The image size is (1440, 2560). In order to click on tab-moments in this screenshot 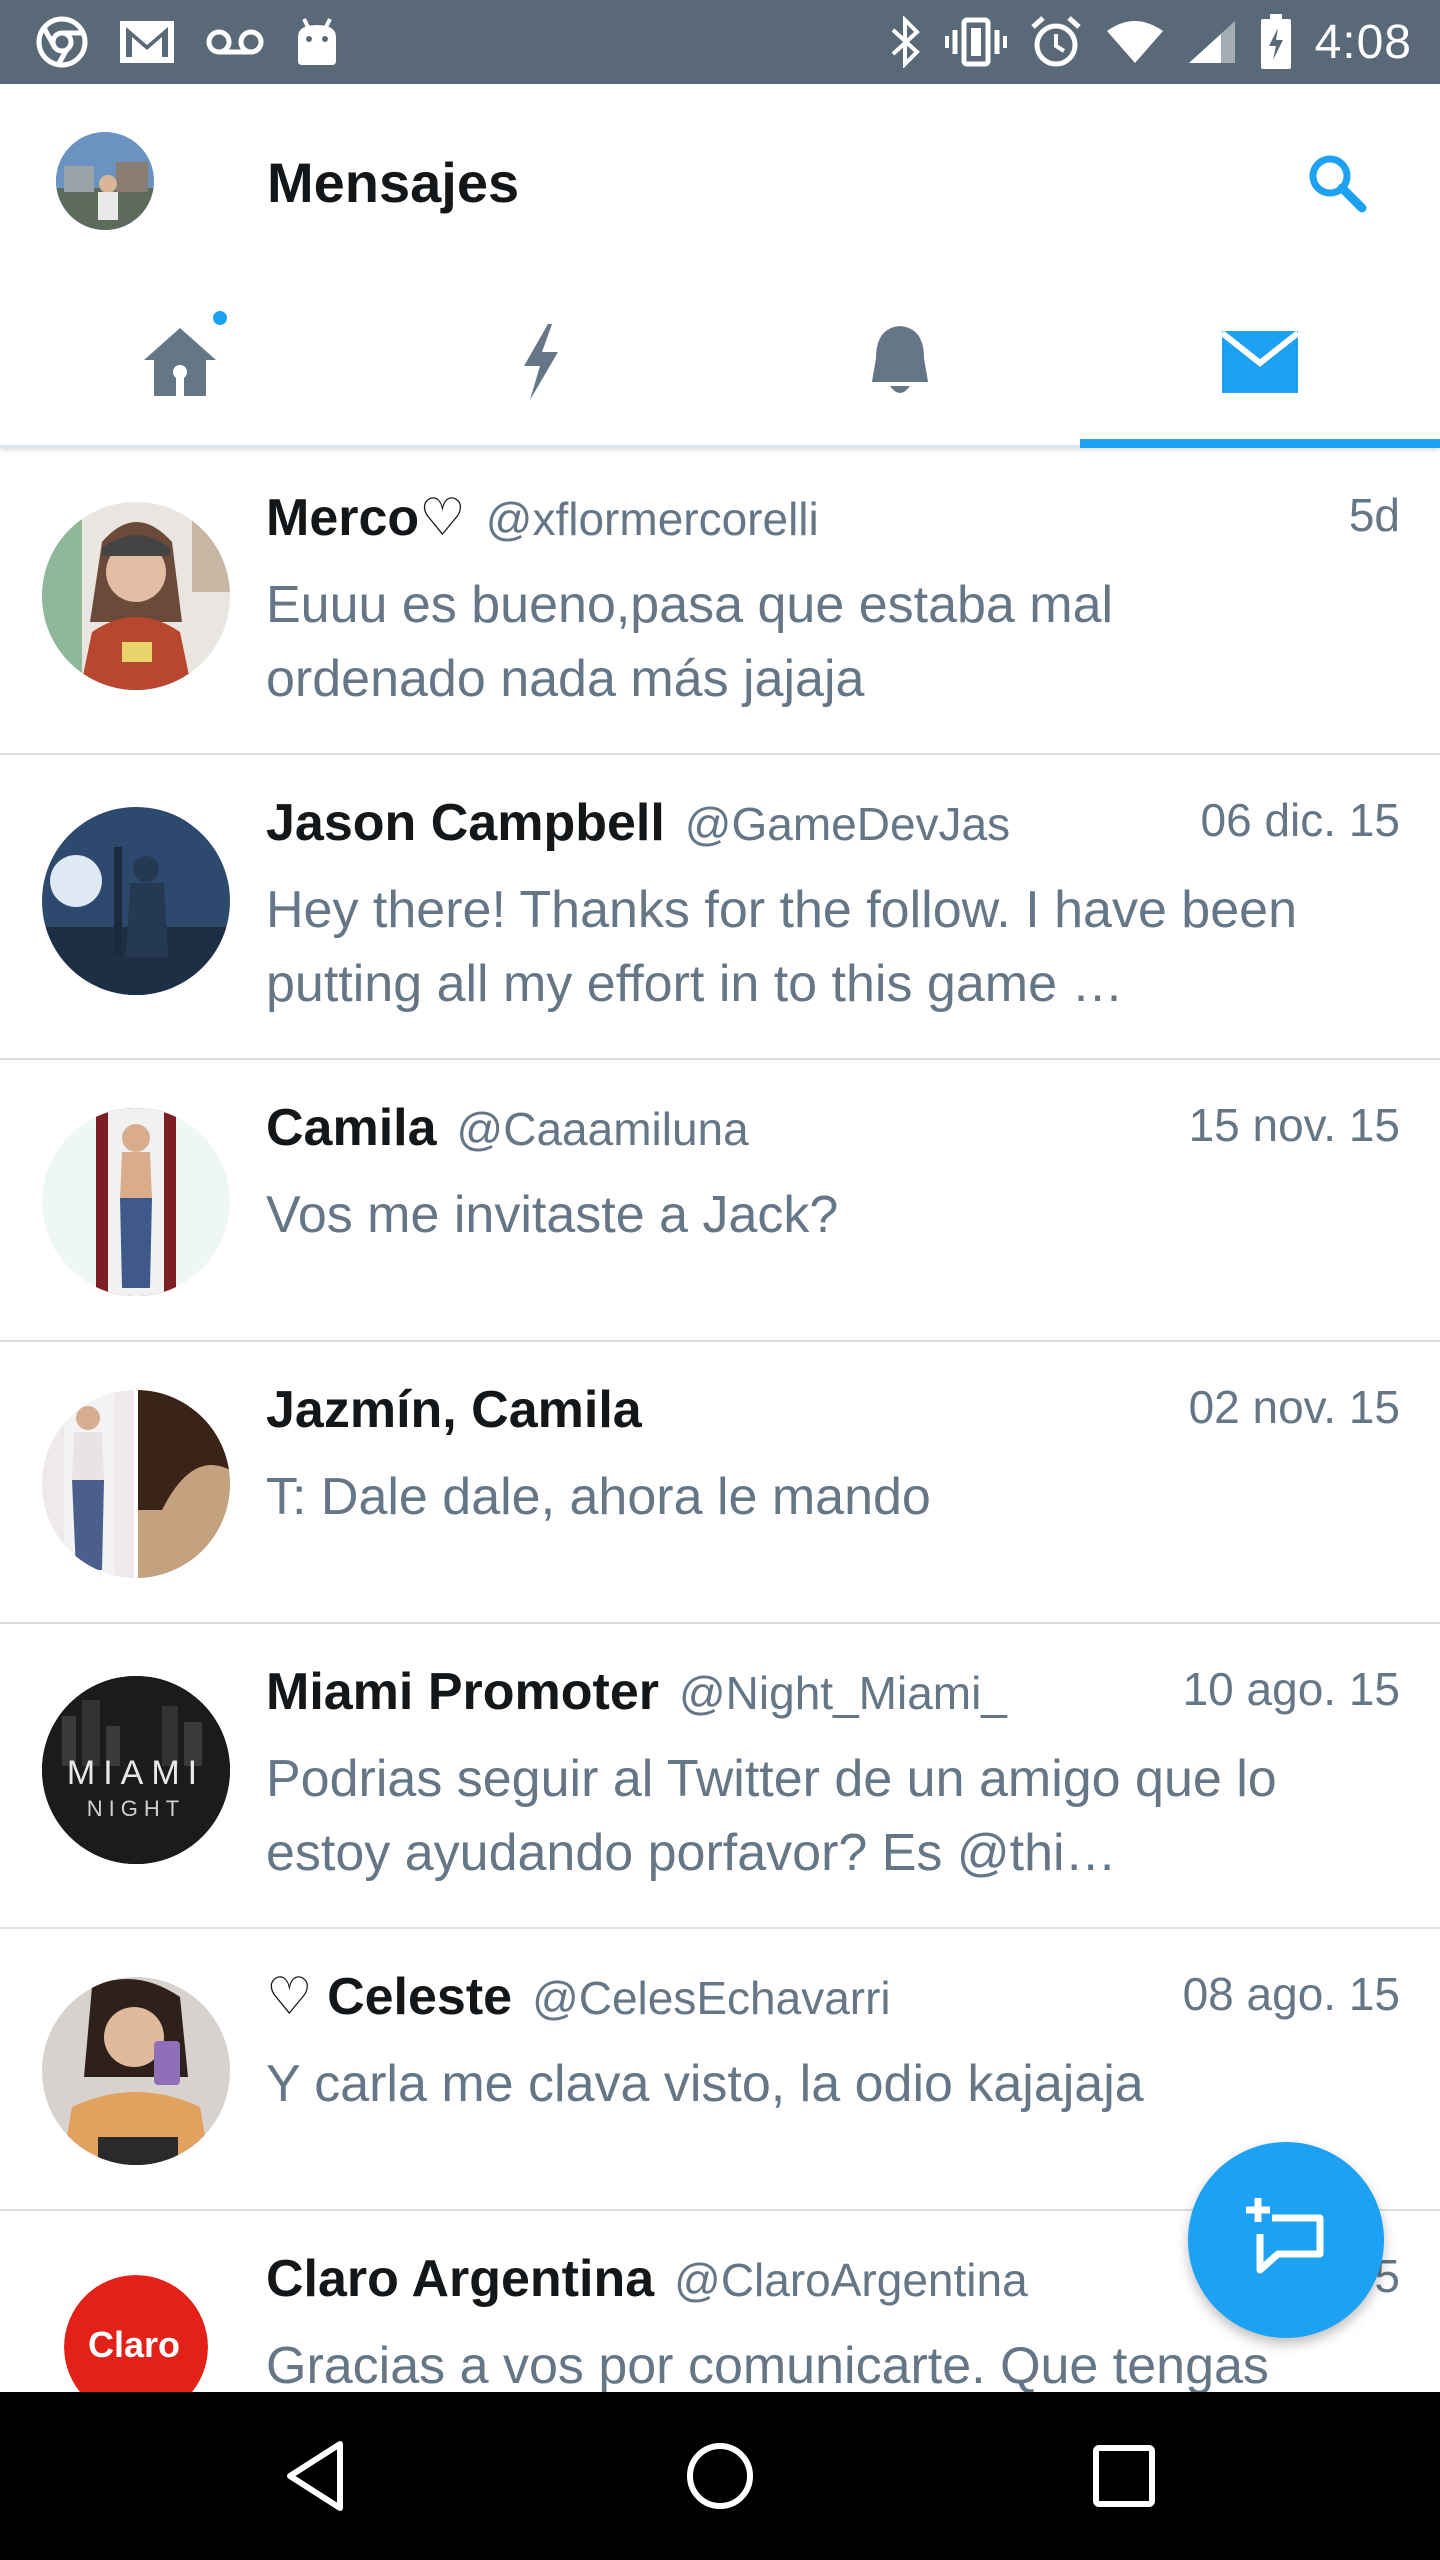, I will do `click(540, 364)`.